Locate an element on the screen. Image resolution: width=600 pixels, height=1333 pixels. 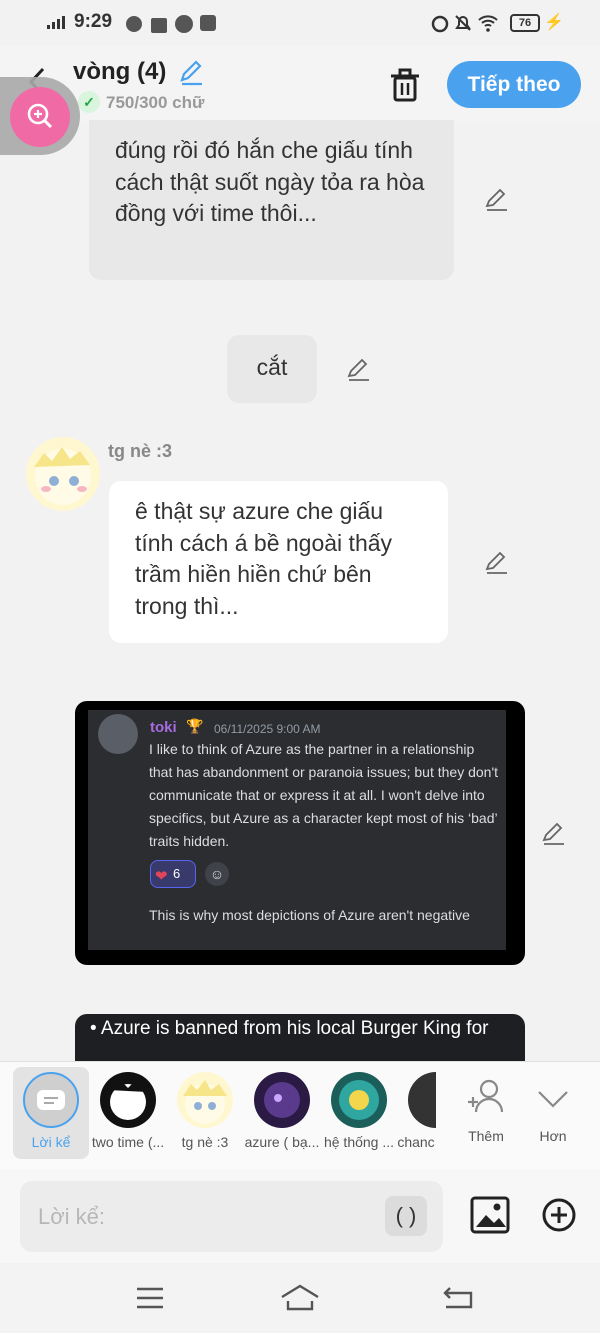
app-notification-icon is located at coordinates (134, 24).